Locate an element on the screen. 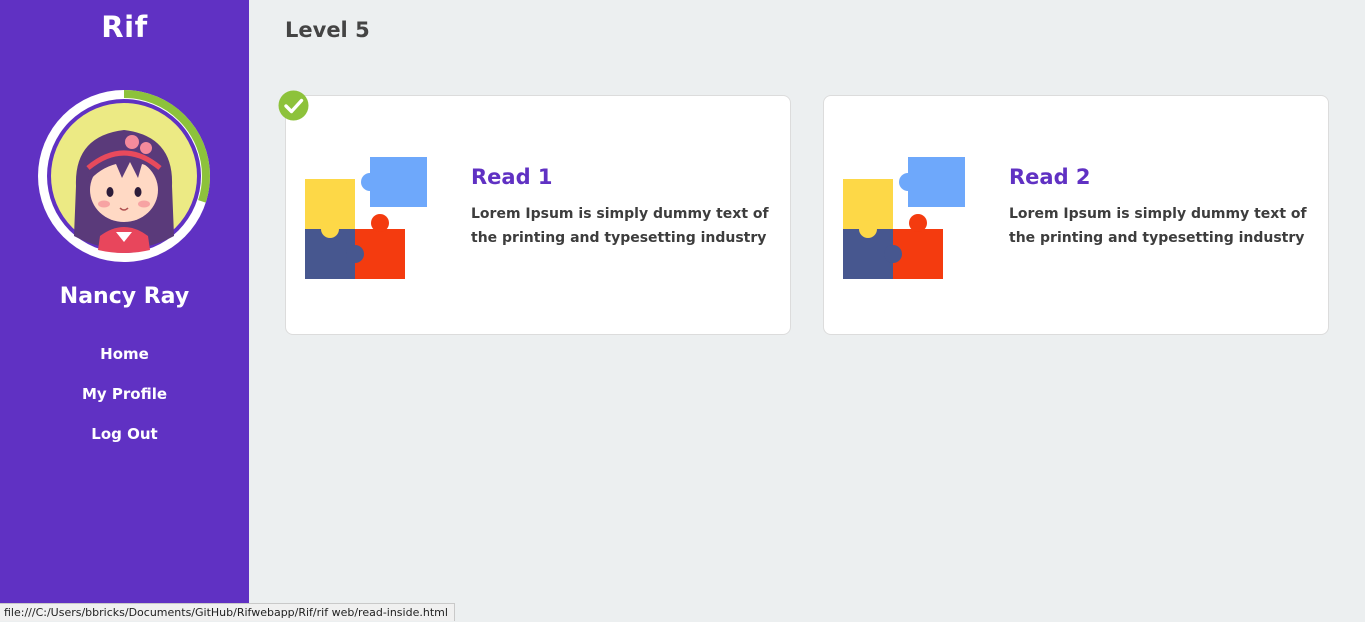 The height and width of the screenshot is (622, 1365). avatar is located at coordinates (124, 176).